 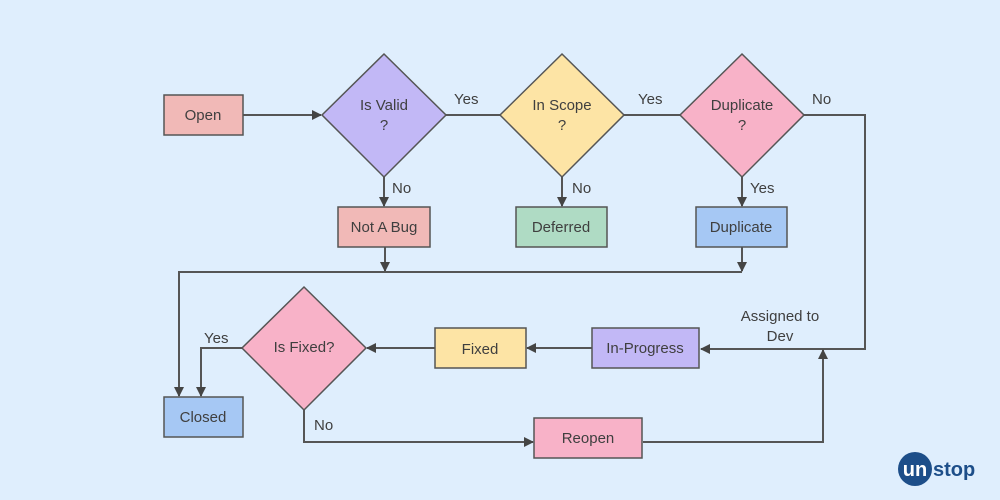 I want to click on edge-label-dup-yes: Yes, so click(x=762, y=188).